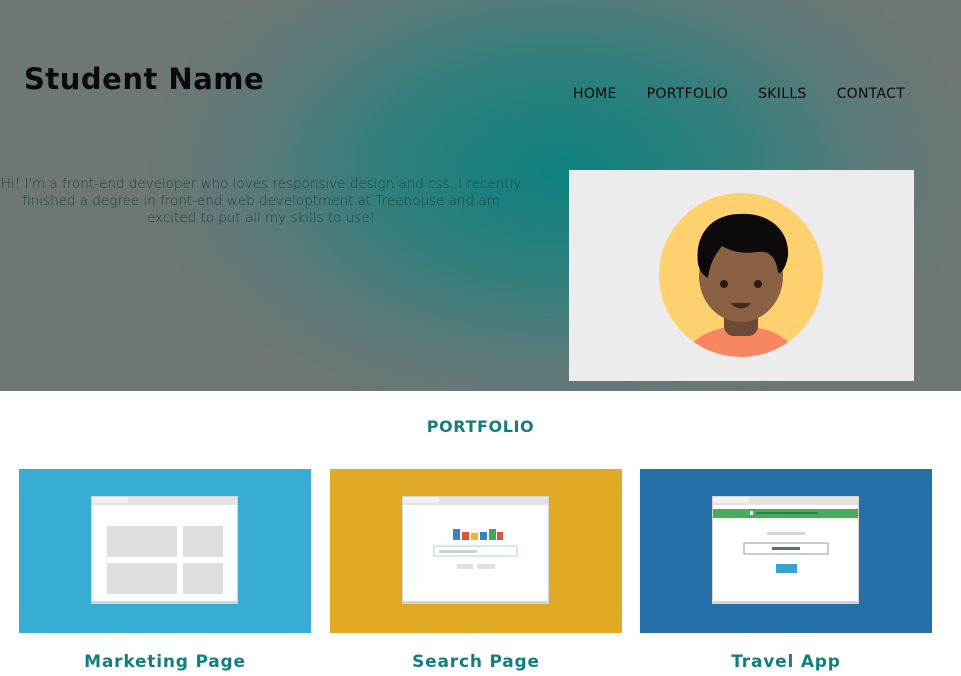 Image resolution: width=961 pixels, height=676 pixels. I want to click on portfolio-card-search, so click(476, 551).